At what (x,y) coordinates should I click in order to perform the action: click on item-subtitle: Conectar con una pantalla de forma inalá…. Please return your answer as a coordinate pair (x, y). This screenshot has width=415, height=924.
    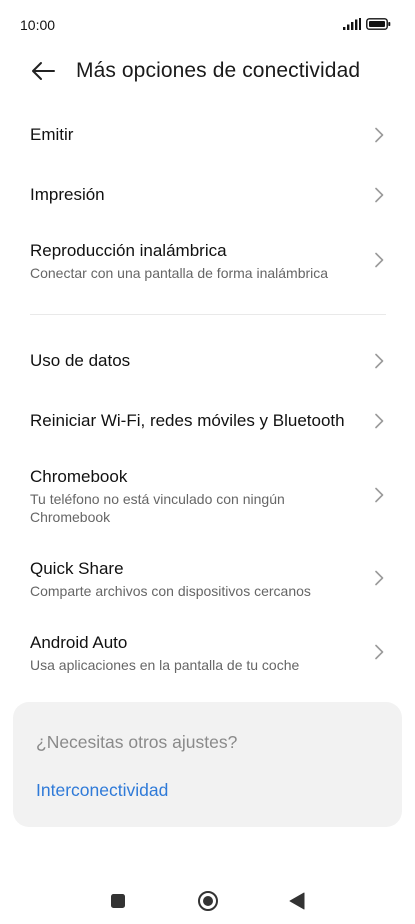
    Looking at the image, I should click on (179, 273).